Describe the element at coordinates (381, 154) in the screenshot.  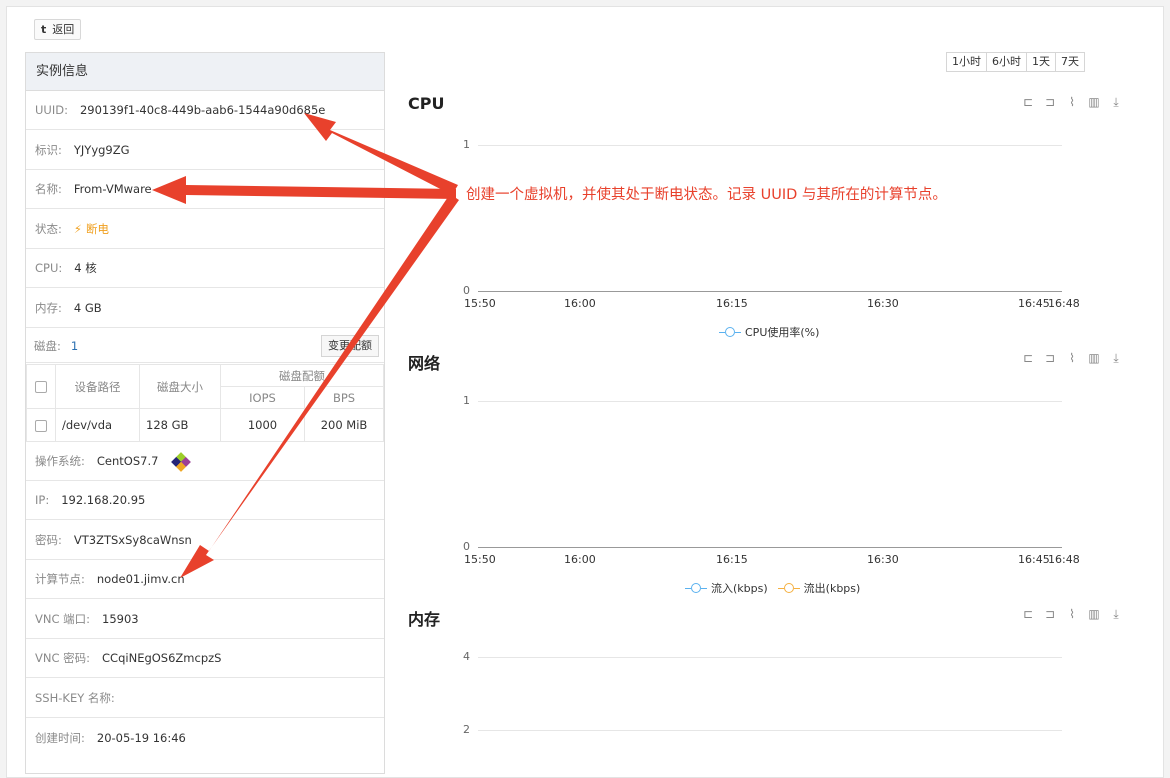
I see `arrow-to-uuid` at that location.